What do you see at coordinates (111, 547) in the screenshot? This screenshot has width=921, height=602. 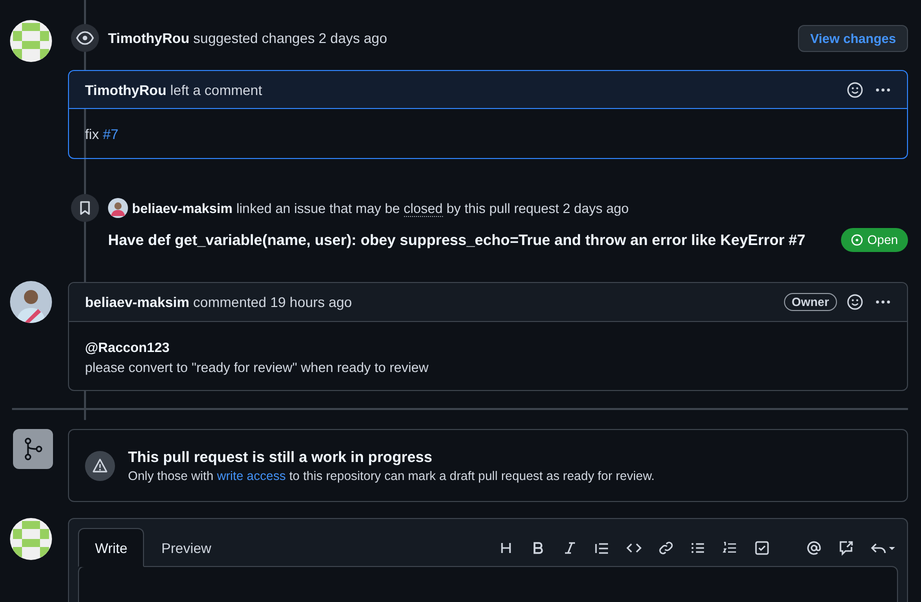 I see `editor-tab: Write` at bounding box center [111, 547].